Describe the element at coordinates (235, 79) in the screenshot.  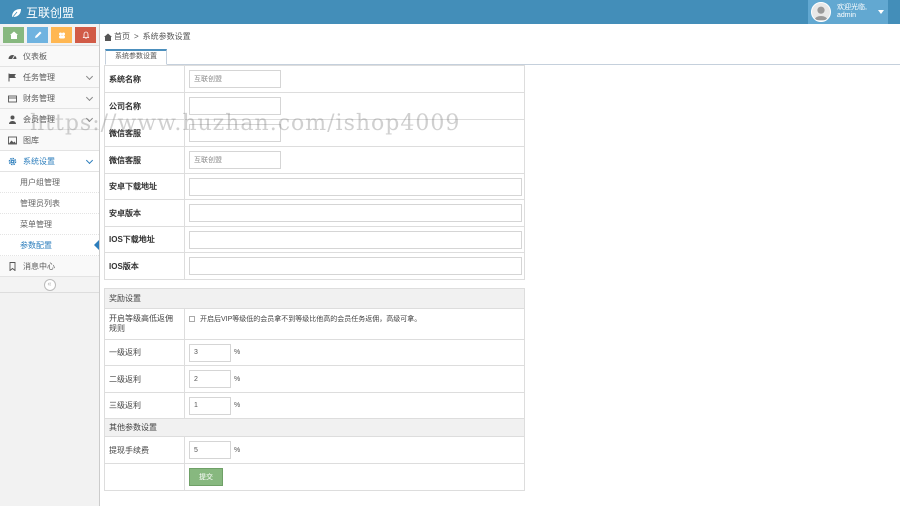
I see `system-name-input: 互联创盟` at that location.